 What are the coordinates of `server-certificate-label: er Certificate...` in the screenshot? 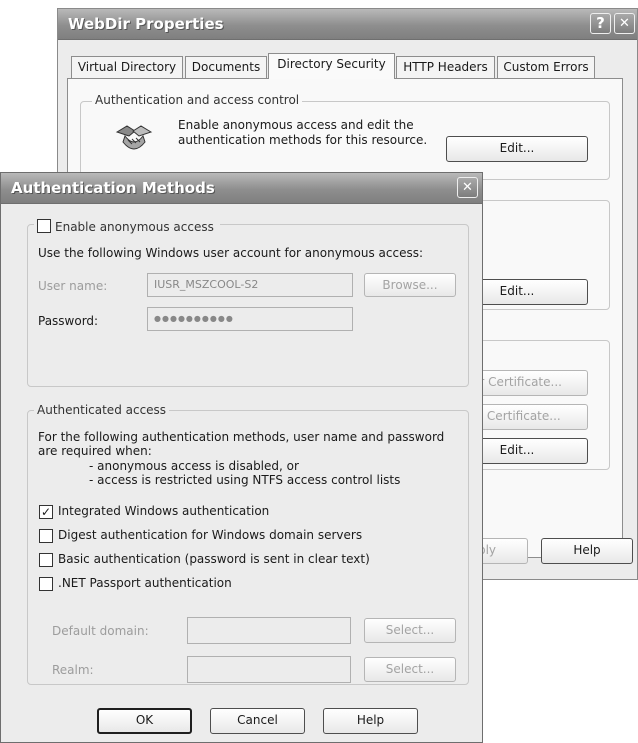 It's located at (517, 382).